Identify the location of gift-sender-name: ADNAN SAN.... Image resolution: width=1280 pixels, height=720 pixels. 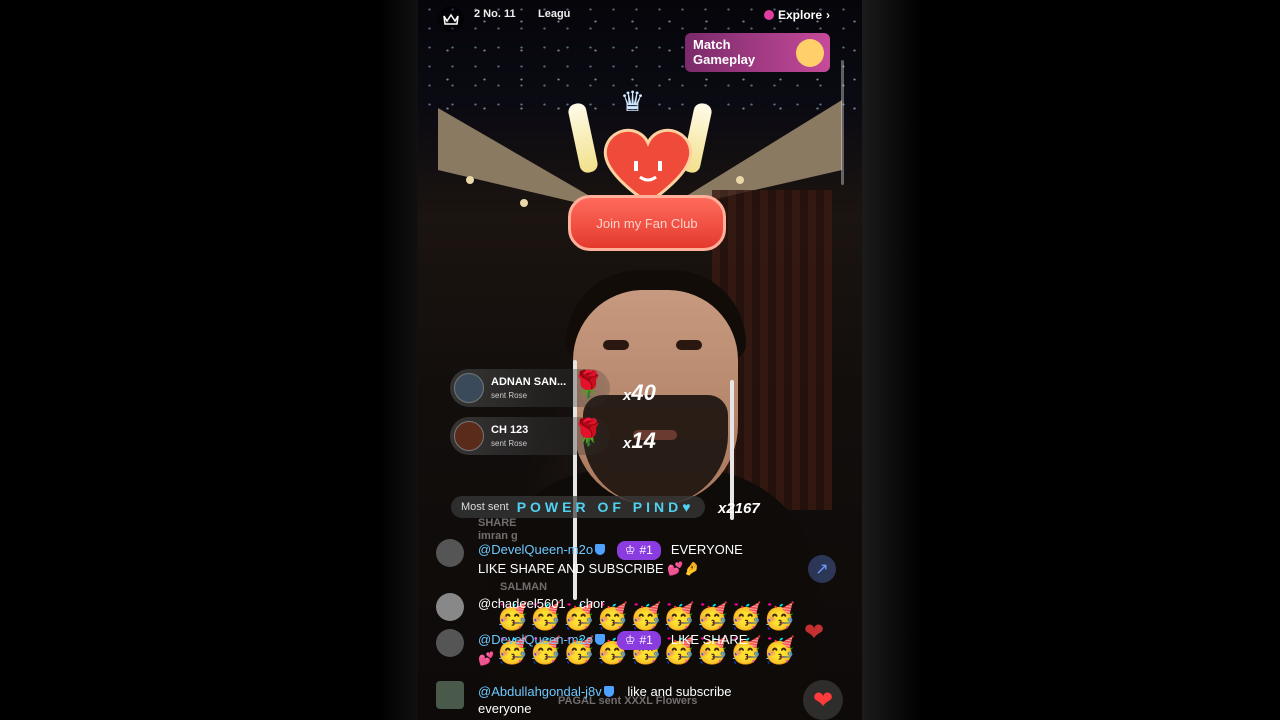
(529, 382).